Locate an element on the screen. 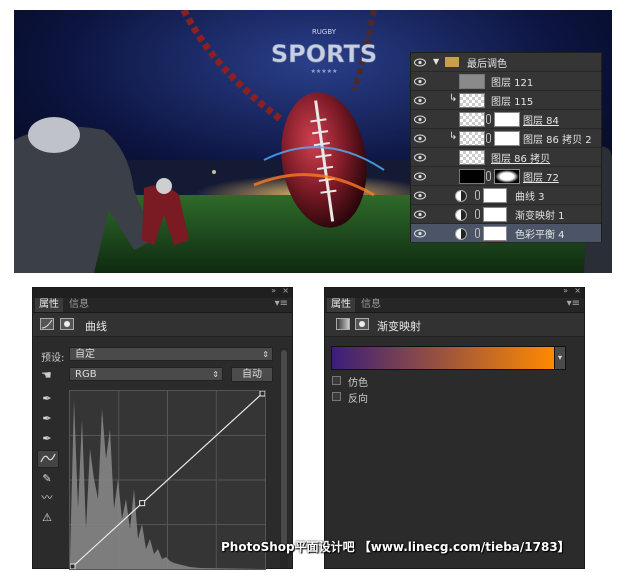 Image resolution: width=629 pixels, height=572 pixels. layer-row: 图层 86 拷贝 is located at coordinates (506, 157).